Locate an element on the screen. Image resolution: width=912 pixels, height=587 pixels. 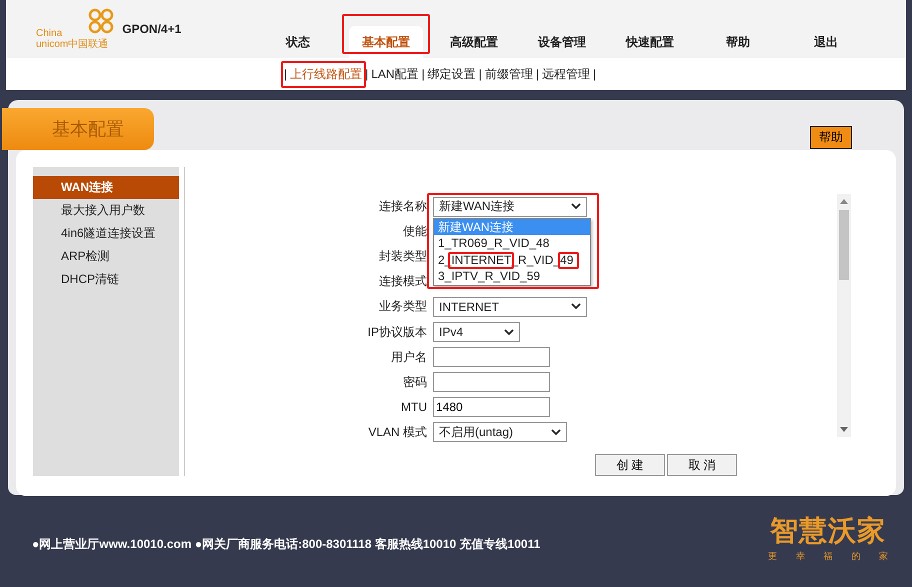
dropdown-option: 3_IPTV_R_VID_59 is located at coordinates (512, 276).